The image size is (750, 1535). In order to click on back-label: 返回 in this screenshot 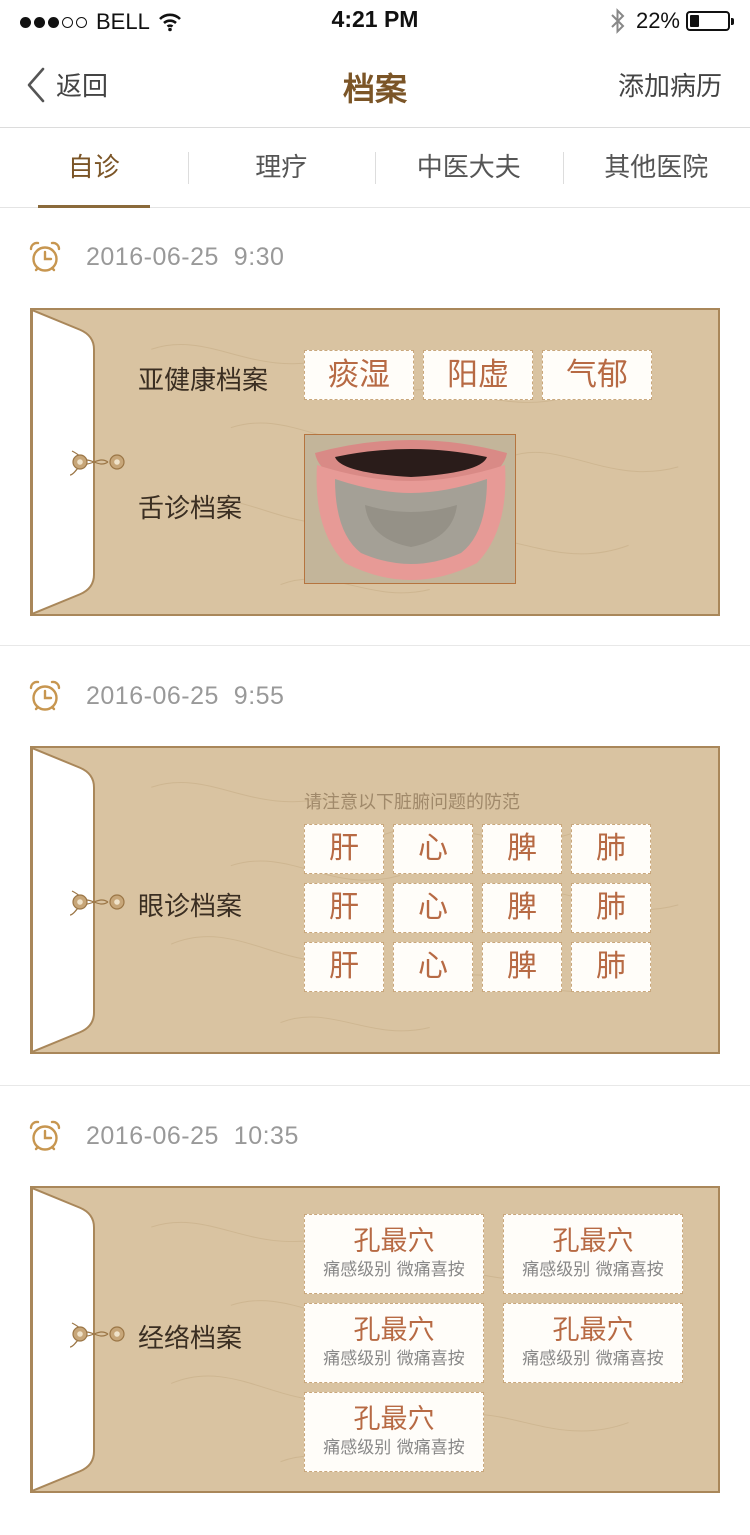, I will do `click(82, 87)`.